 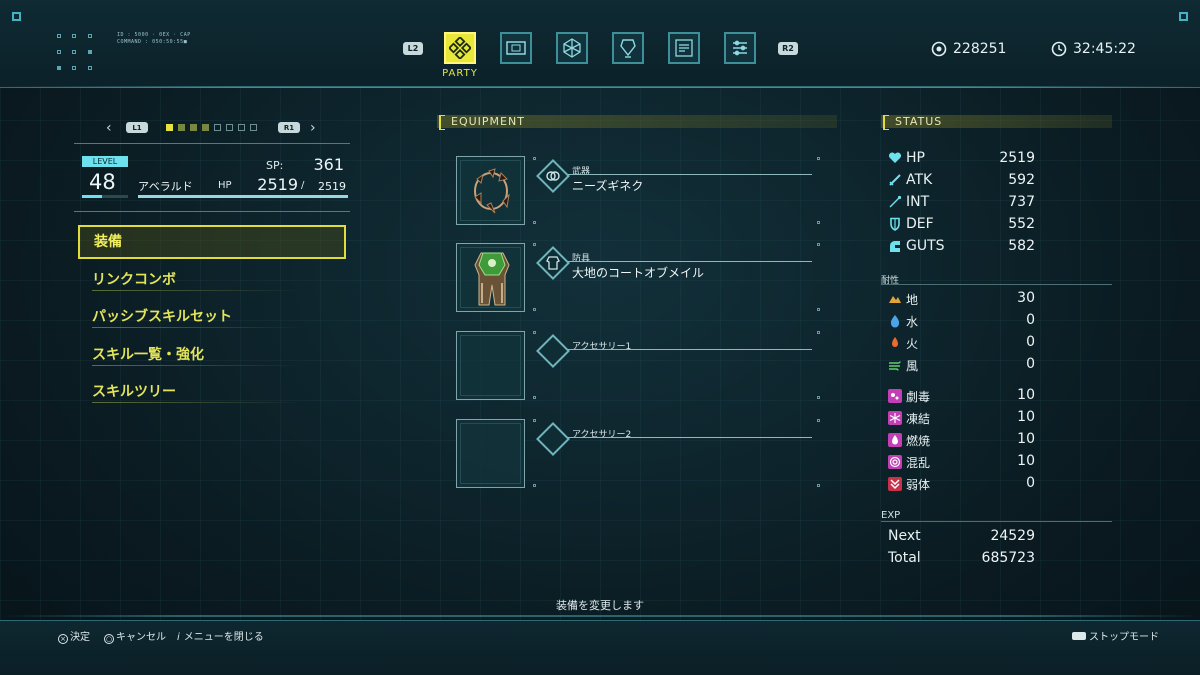 What do you see at coordinates (925, 246) in the screenshot?
I see `stat-label: GUTS` at bounding box center [925, 246].